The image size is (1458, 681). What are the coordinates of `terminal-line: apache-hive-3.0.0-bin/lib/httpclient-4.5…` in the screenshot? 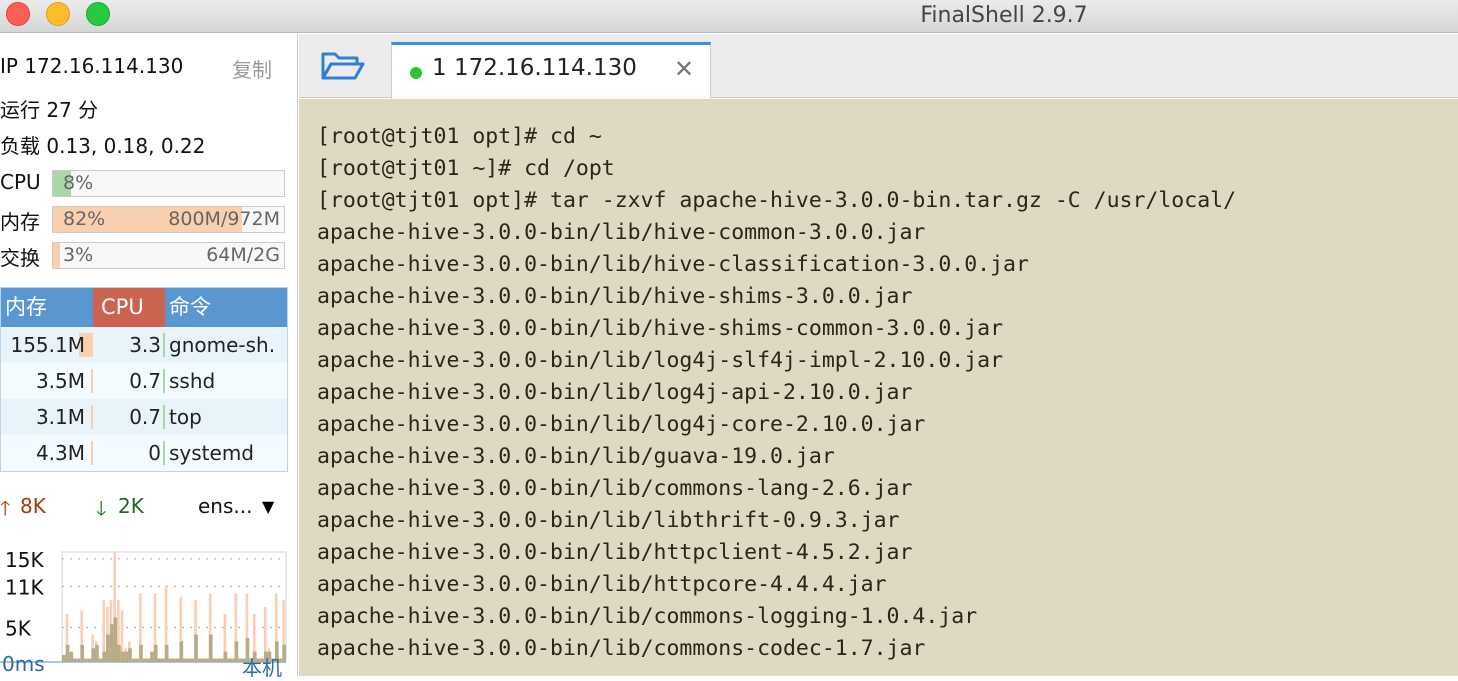 It's located at (615, 552).